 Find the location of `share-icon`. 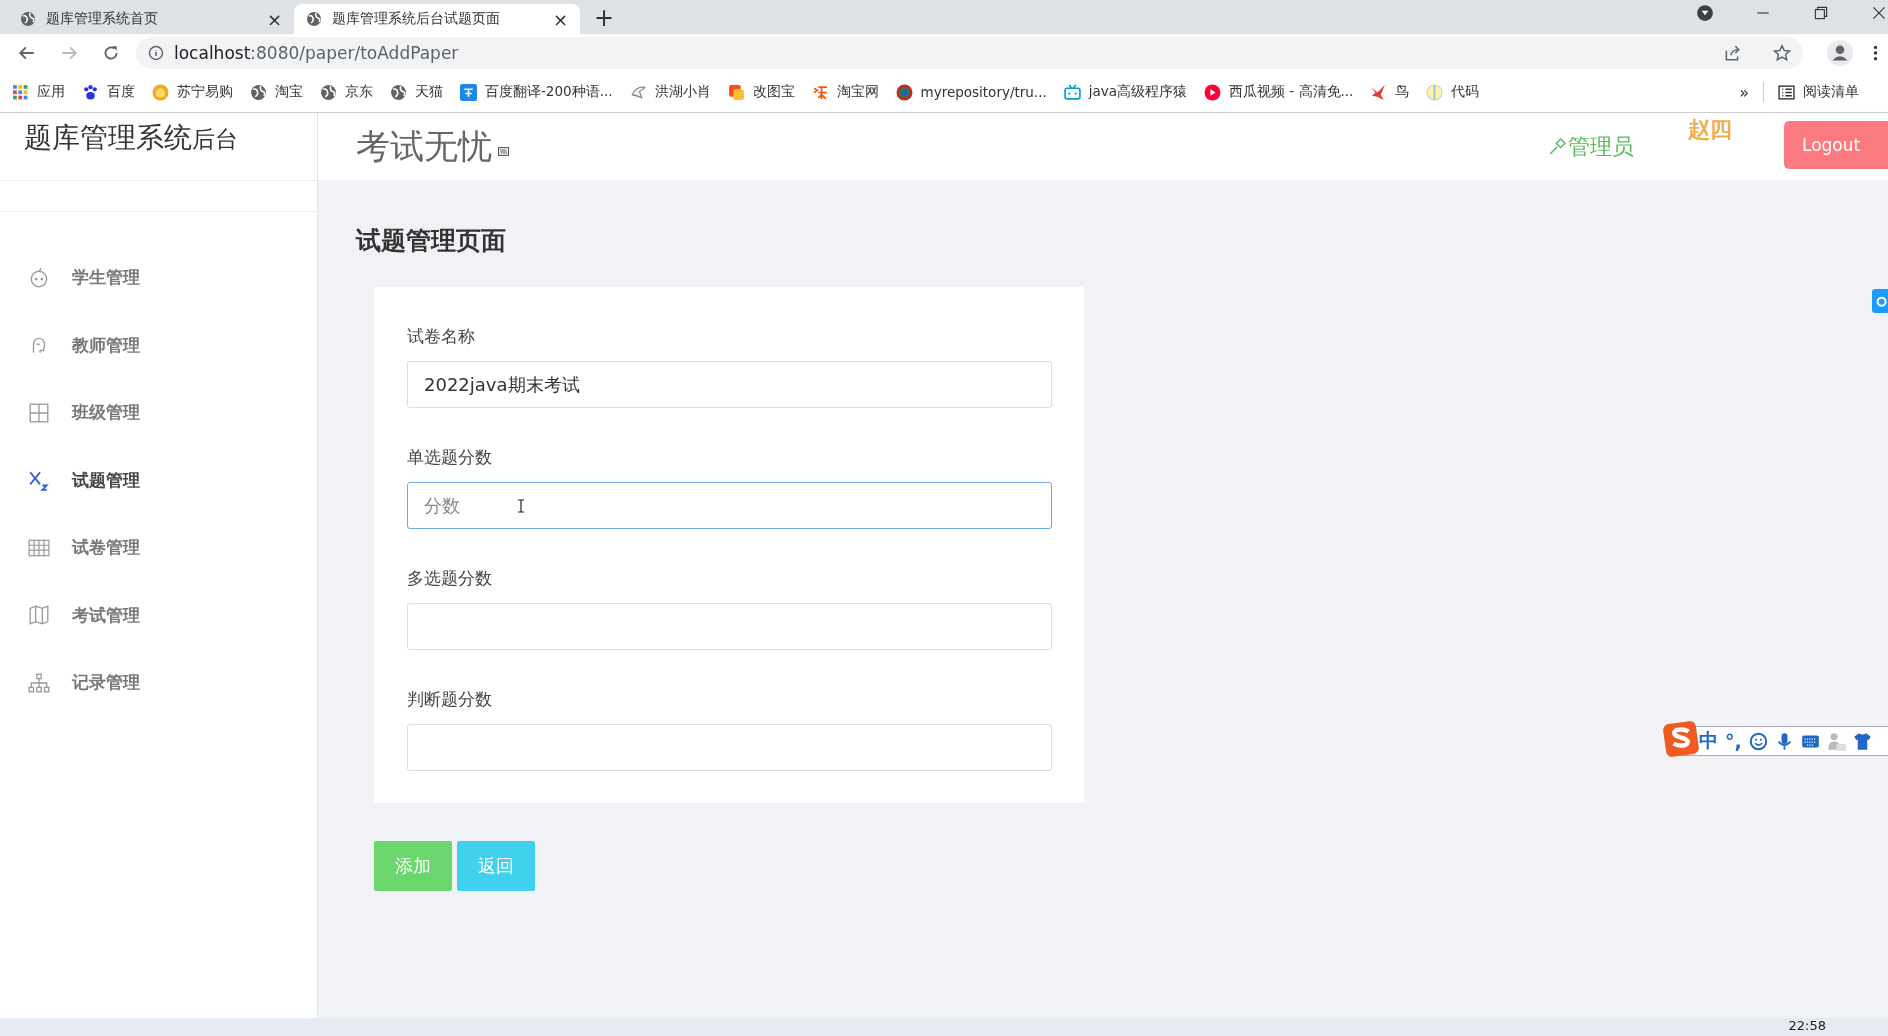

share-icon is located at coordinates (1732, 53).